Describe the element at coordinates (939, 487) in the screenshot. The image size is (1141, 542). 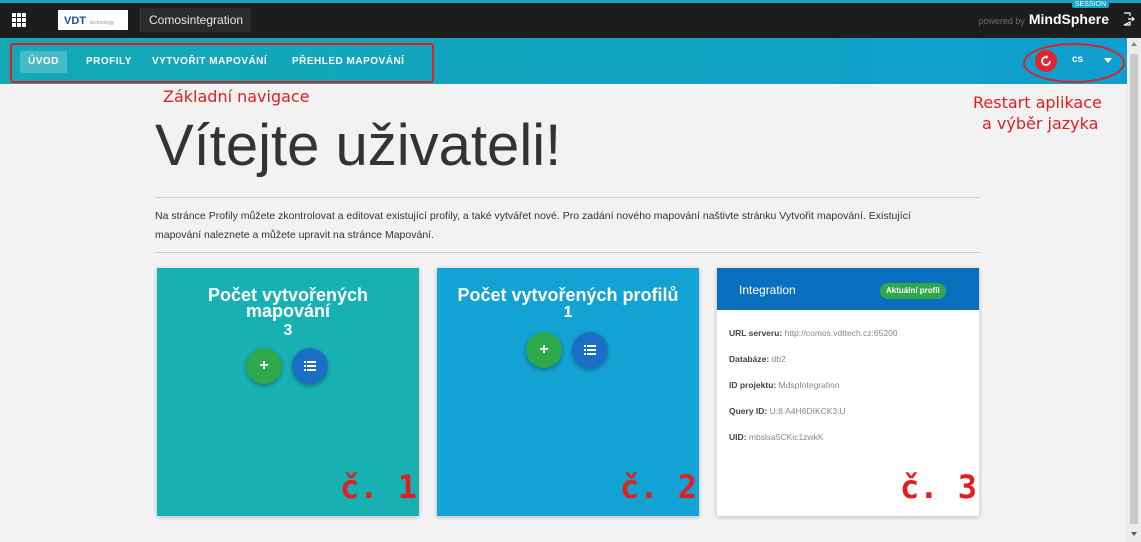
I see `card3-annotation: č. 3` at that location.